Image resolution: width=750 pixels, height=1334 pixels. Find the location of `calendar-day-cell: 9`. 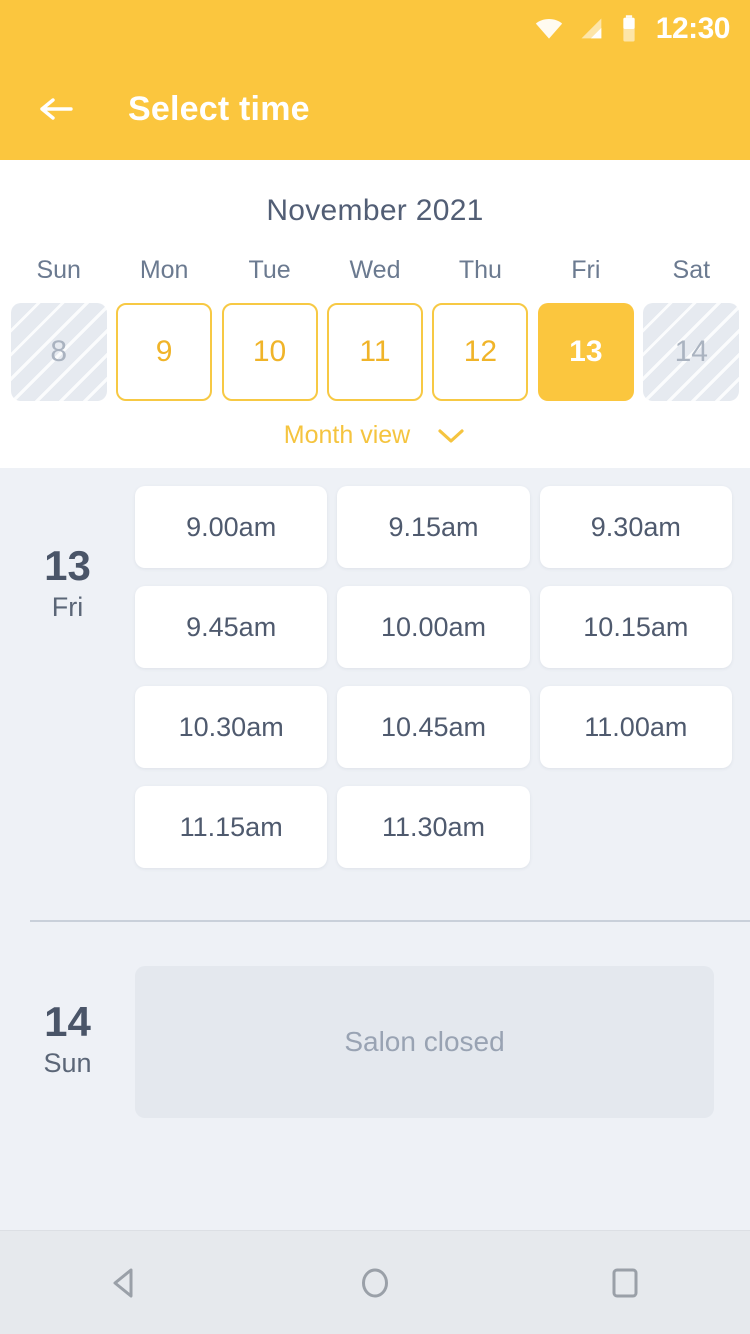

calendar-day-cell: 9 is located at coordinates (164, 352).